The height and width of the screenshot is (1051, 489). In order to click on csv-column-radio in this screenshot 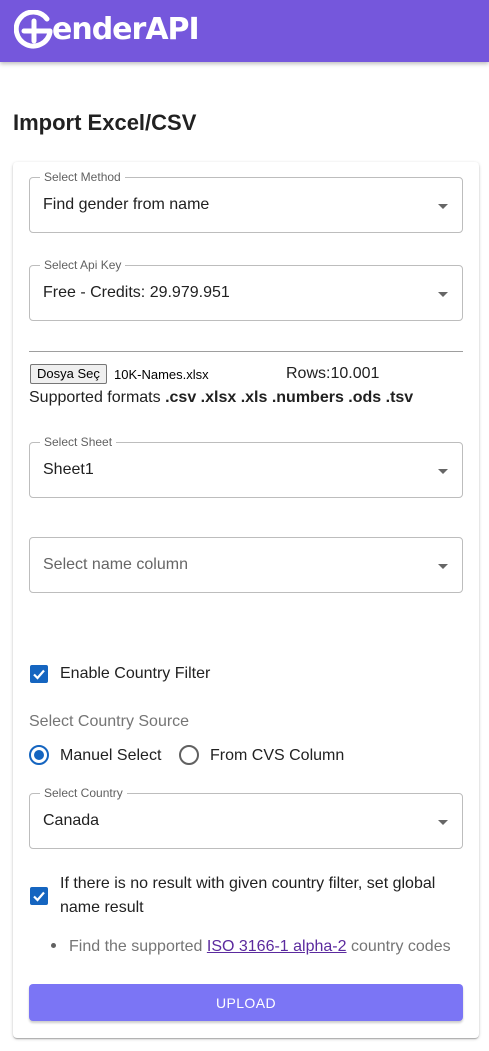, I will do `click(189, 755)`.